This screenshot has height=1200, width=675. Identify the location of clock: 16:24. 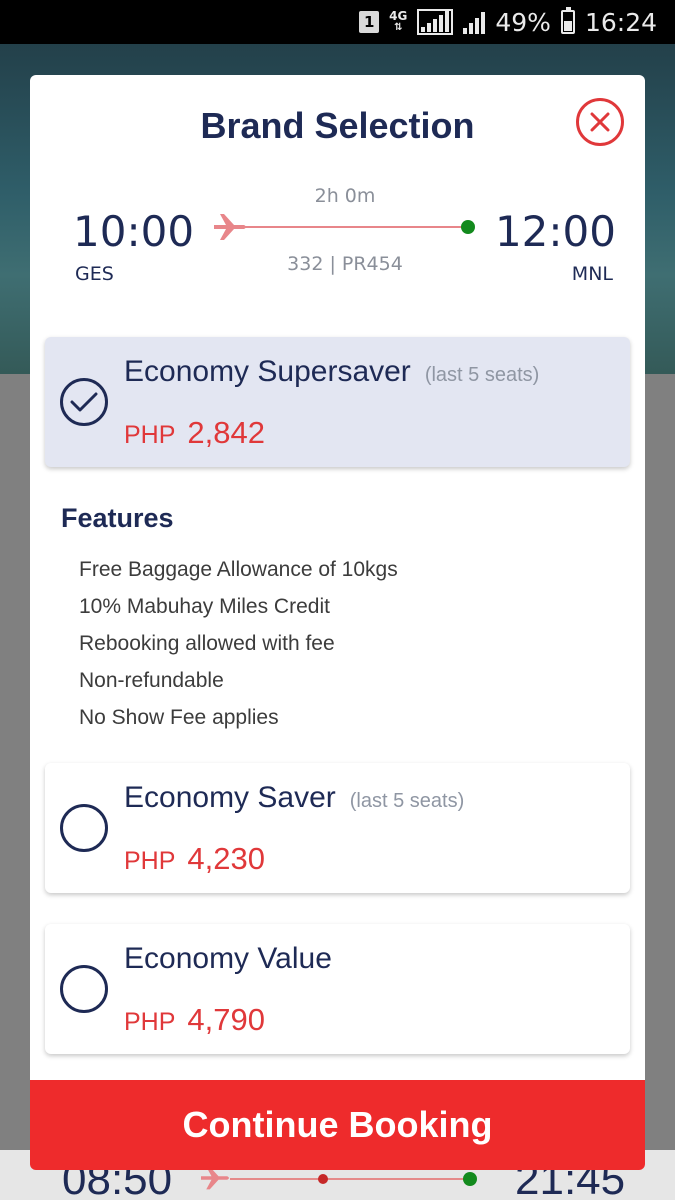
(620, 22).